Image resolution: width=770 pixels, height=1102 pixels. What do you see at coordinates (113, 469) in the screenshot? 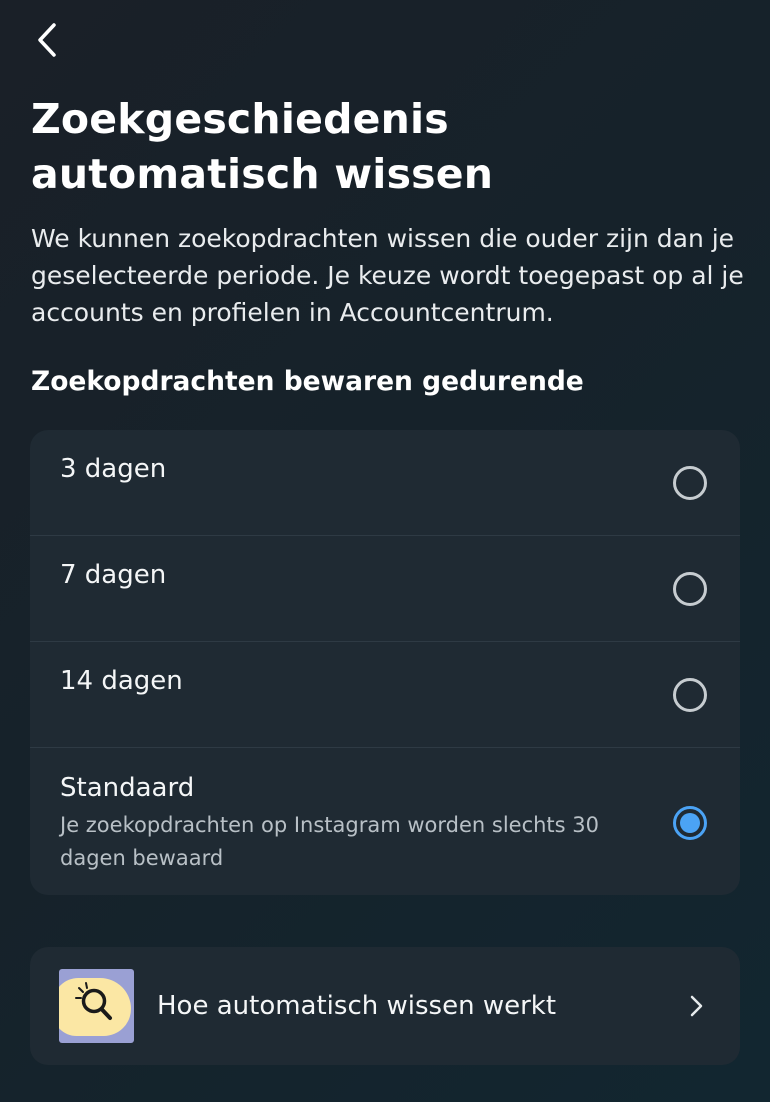
I see `option-label: 3 dagen` at bounding box center [113, 469].